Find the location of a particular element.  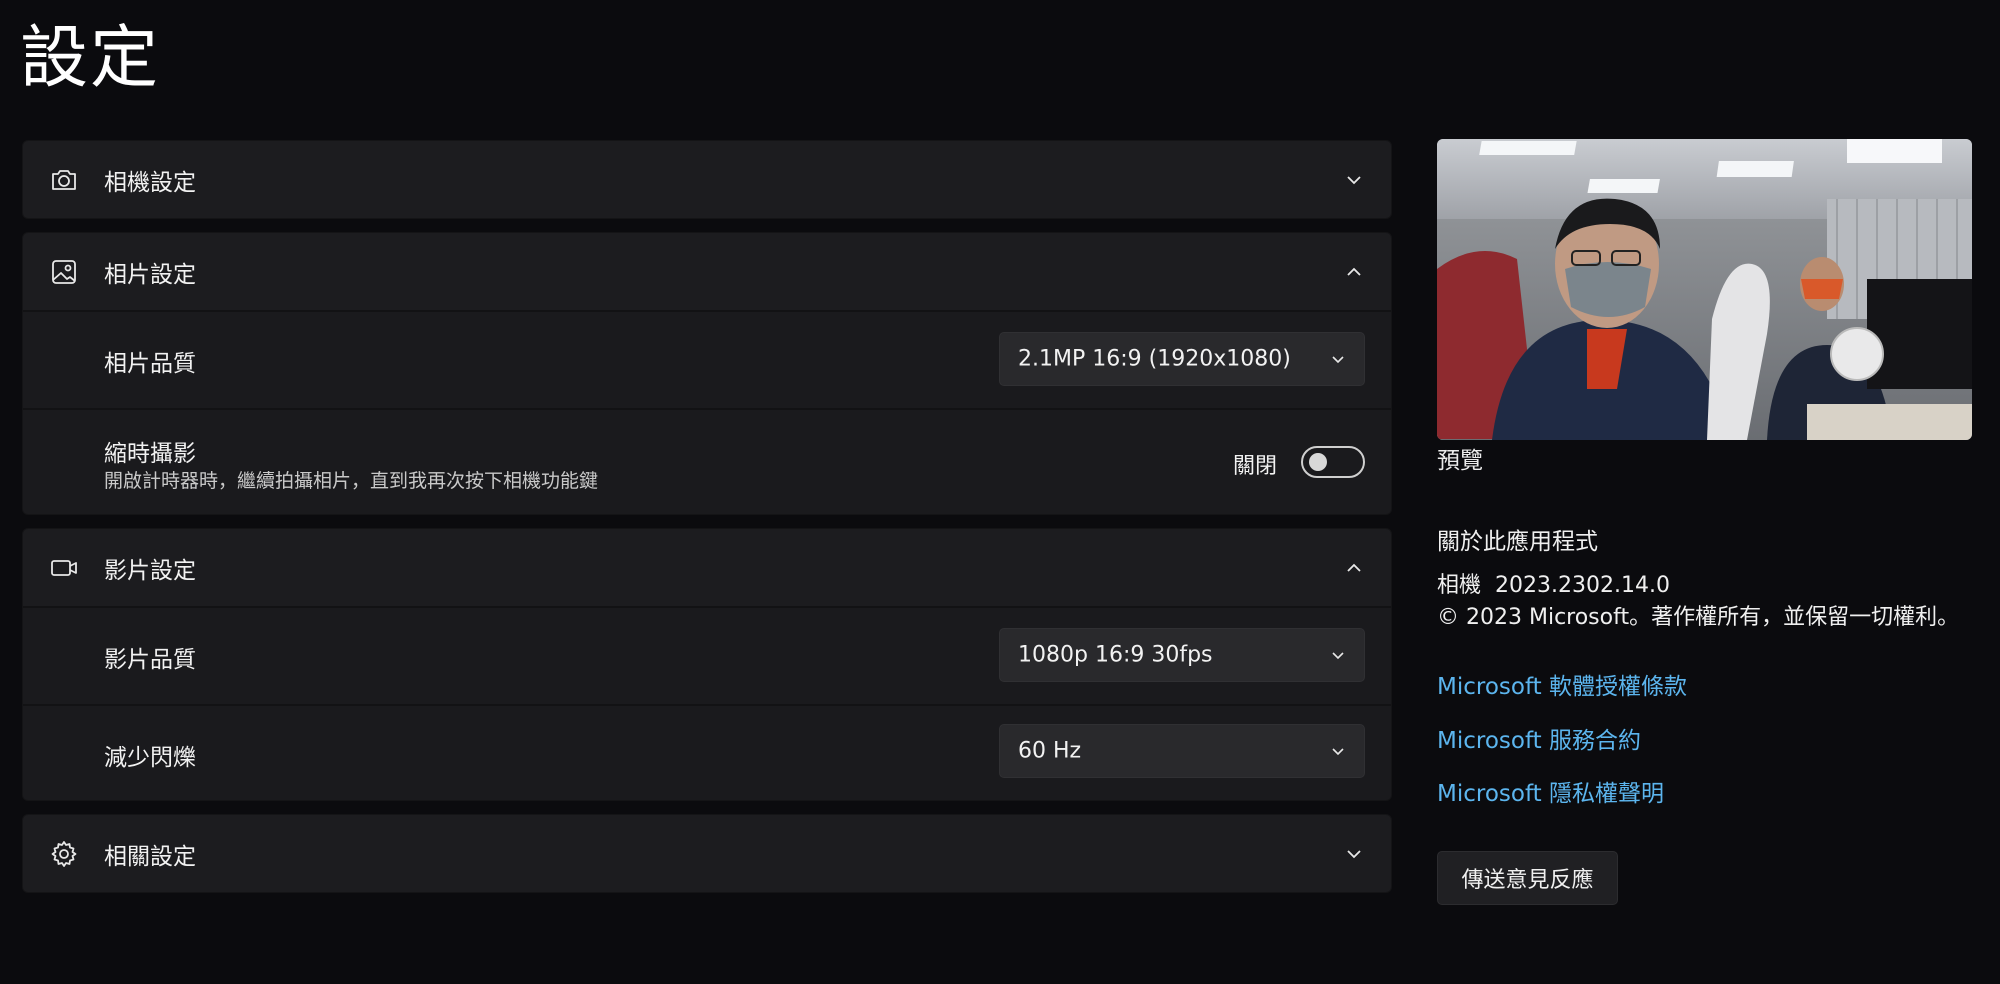

timelapse-description: 開啟計時器時，繼續拍攝相片，直到我再次按下相機功能鍵 is located at coordinates (351, 481).